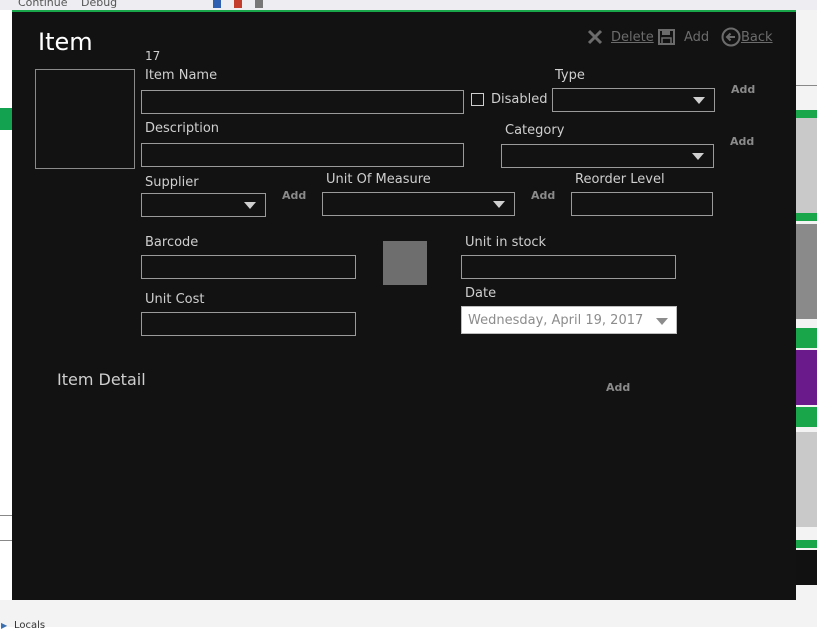  Describe the element at coordinates (568, 267) in the screenshot. I see `unit-in-stock-input` at that location.